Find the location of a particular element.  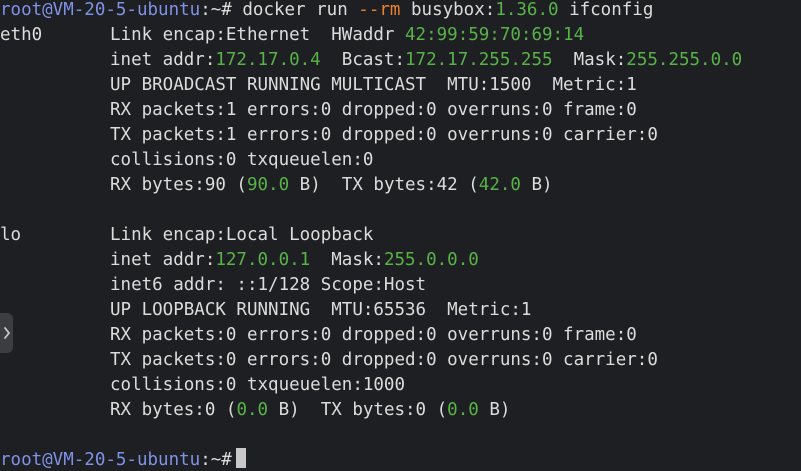

lo-mask: 255.0.0.0 is located at coordinates (431, 260).